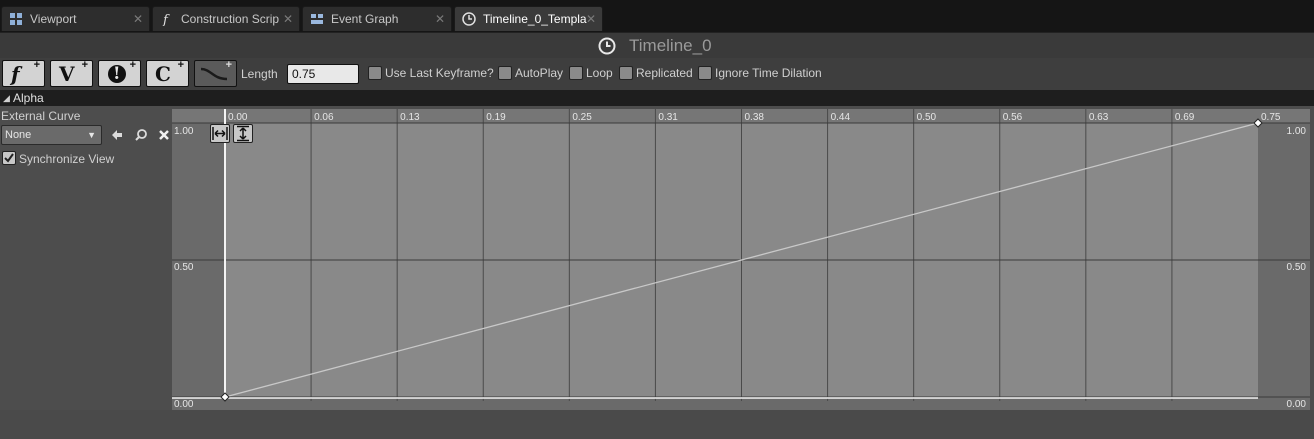  Describe the element at coordinates (15, 74) in the screenshot. I see `float-track-icon: f` at that location.